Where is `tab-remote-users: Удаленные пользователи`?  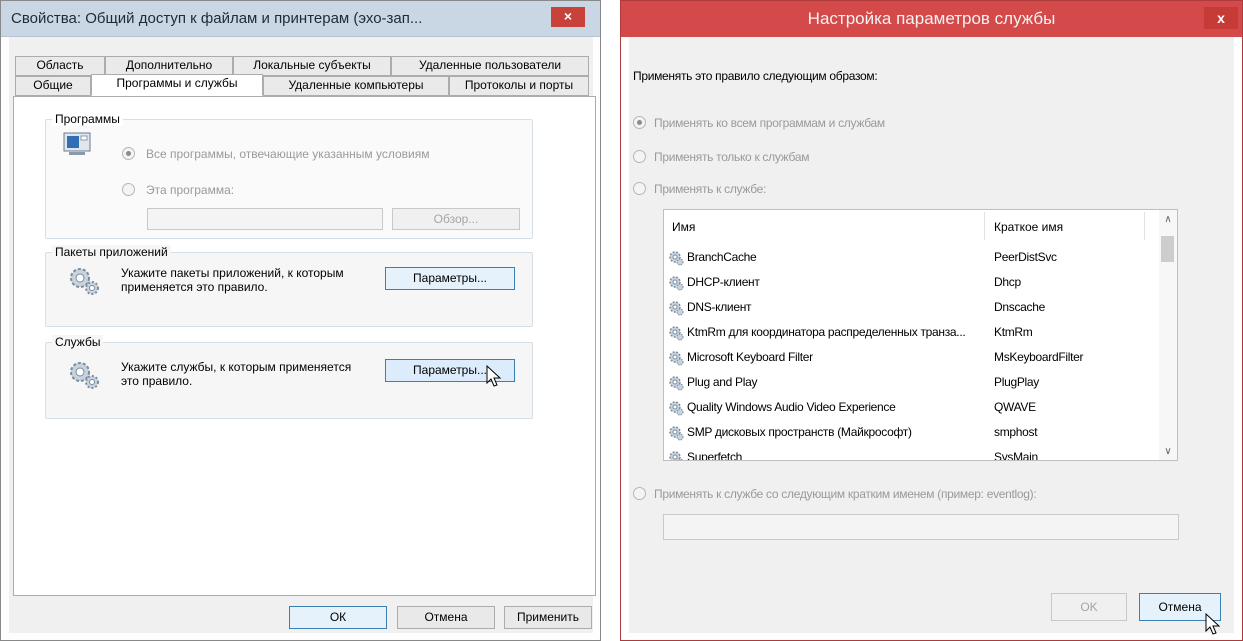 tab-remote-users: Удаленные пользователи is located at coordinates (490, 66).